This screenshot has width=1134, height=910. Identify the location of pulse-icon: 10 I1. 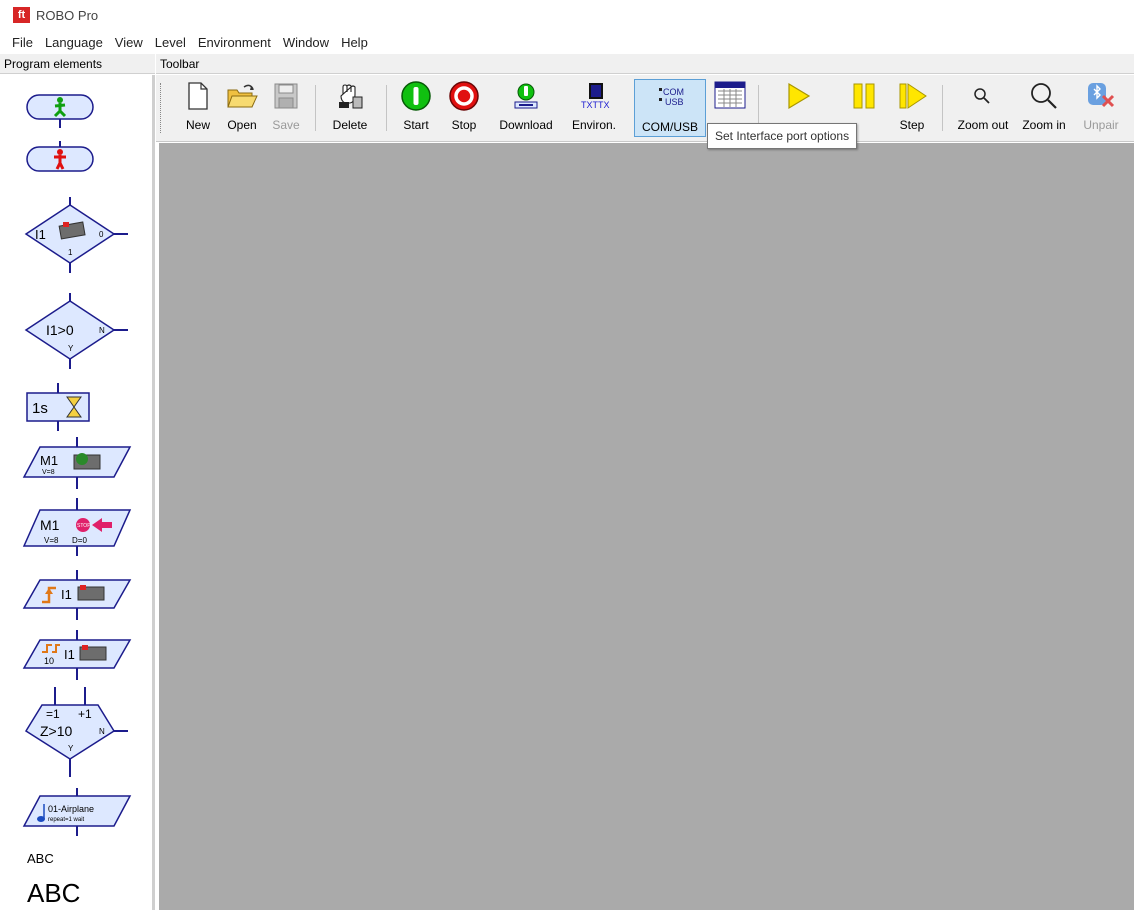
(77, 655).